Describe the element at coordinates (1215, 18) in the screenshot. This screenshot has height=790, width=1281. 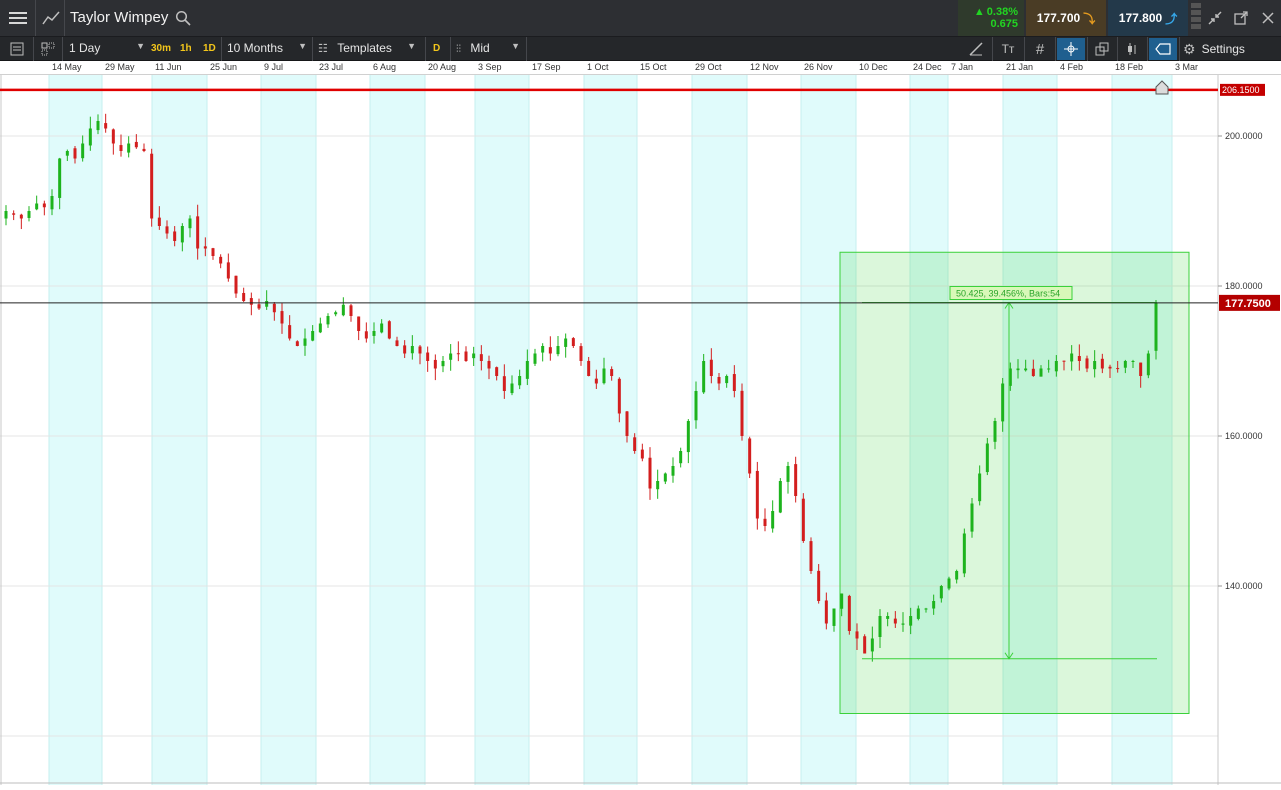
I see `collapse-icon` at that location.